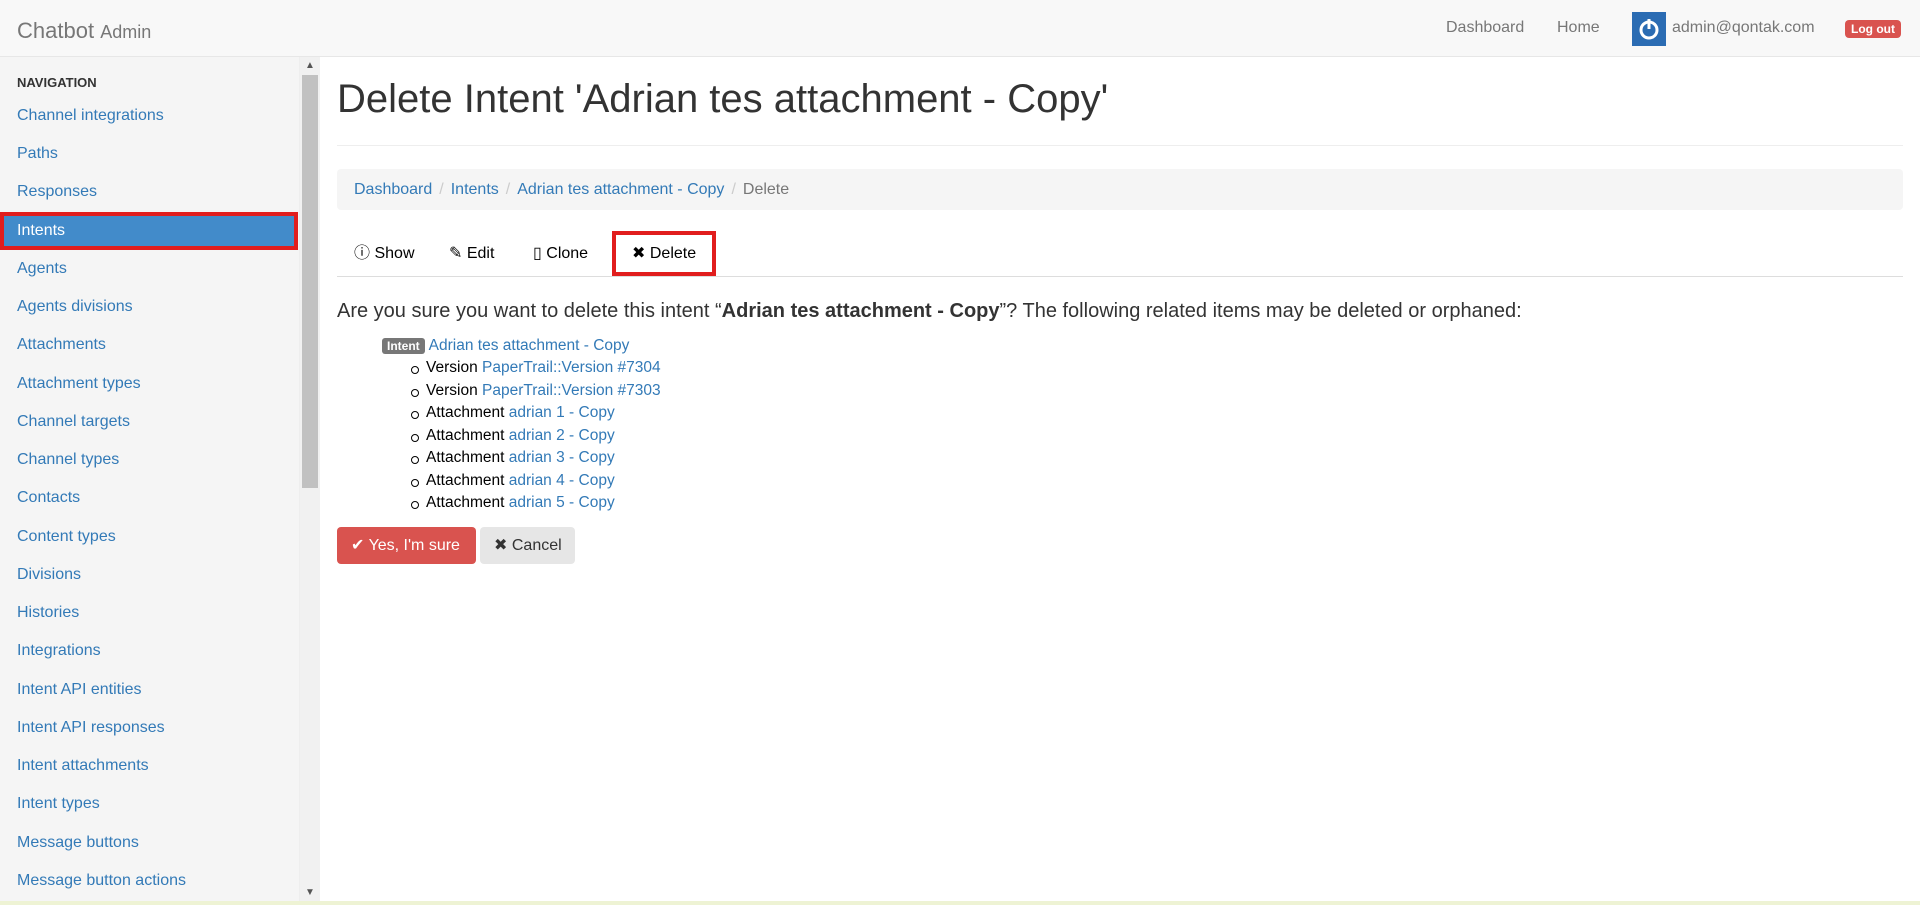  I want to click on sidebar-item-message-button-actions: Message button actions, so click(149, 881).